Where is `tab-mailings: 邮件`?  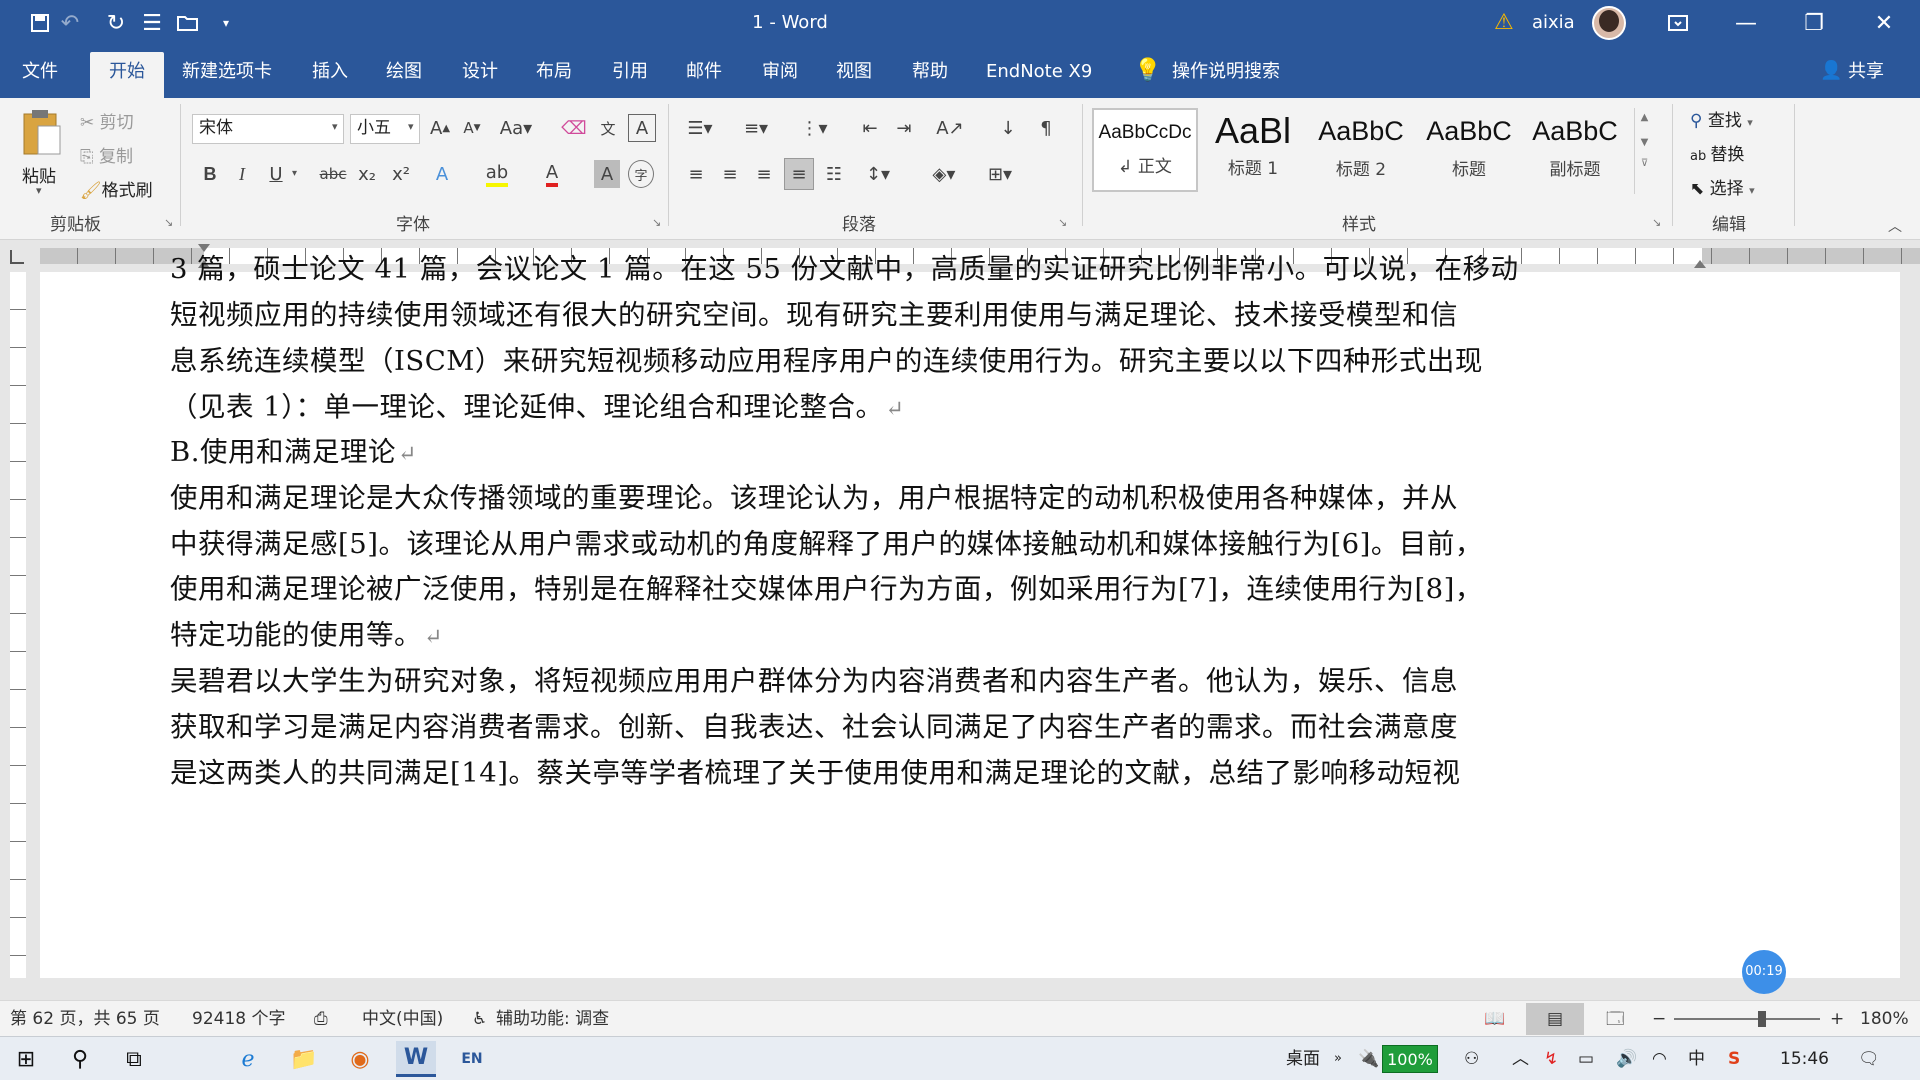 tab-mailings: 邮件 is located at coordinates (704, 72).